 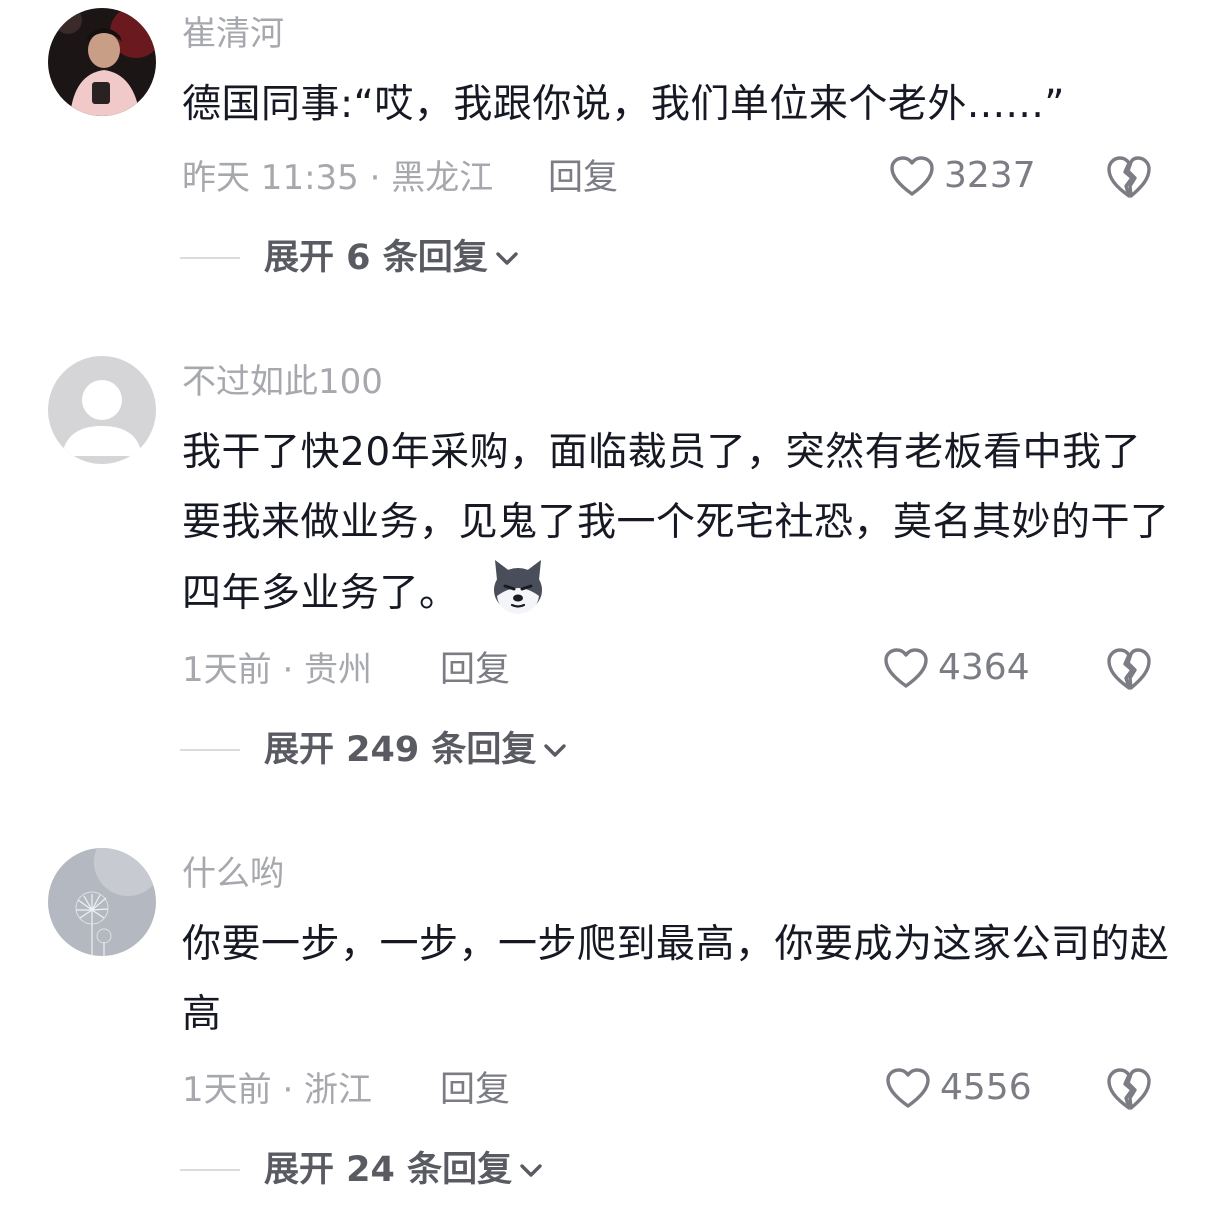 I want to click on comment-text: 德国同事:“哎，我跟你说，我们单位来个老外......”, so click(x=623, y=104).